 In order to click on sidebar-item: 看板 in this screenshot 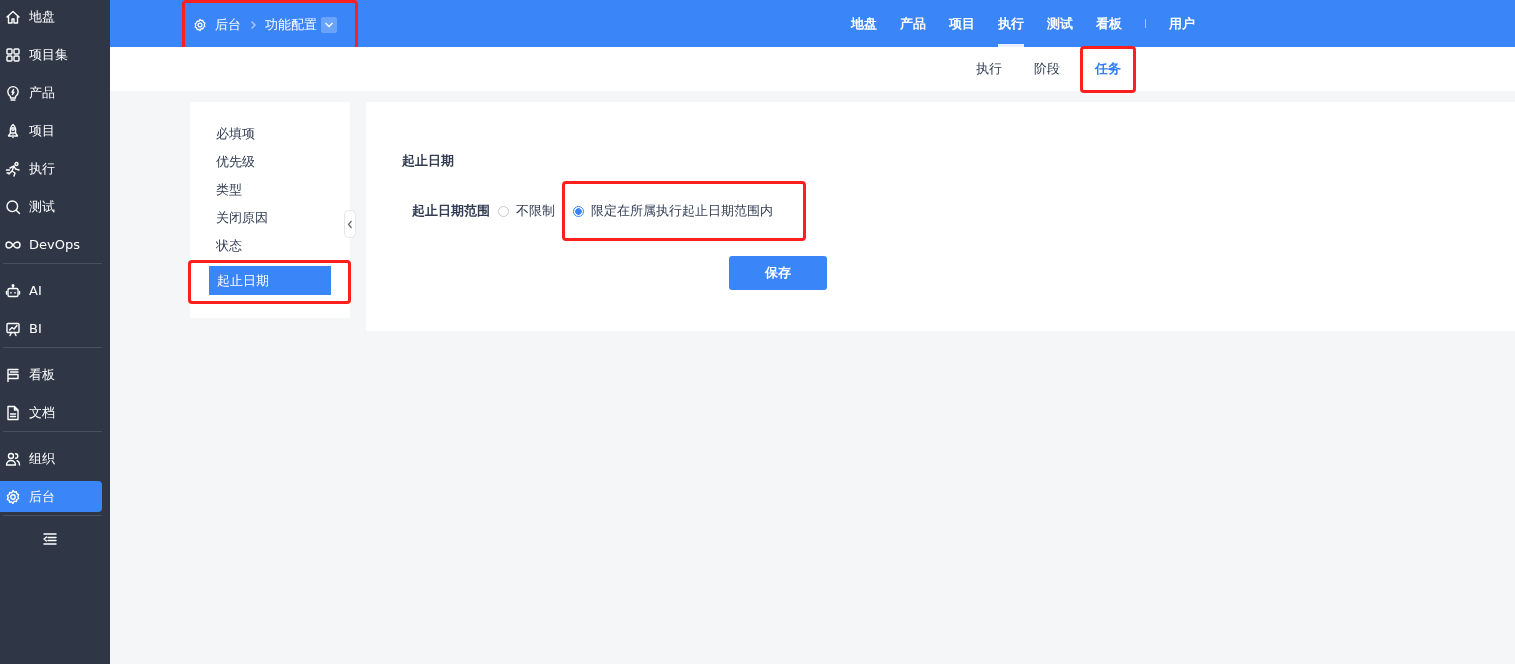, I will do `click(51, 374)`.